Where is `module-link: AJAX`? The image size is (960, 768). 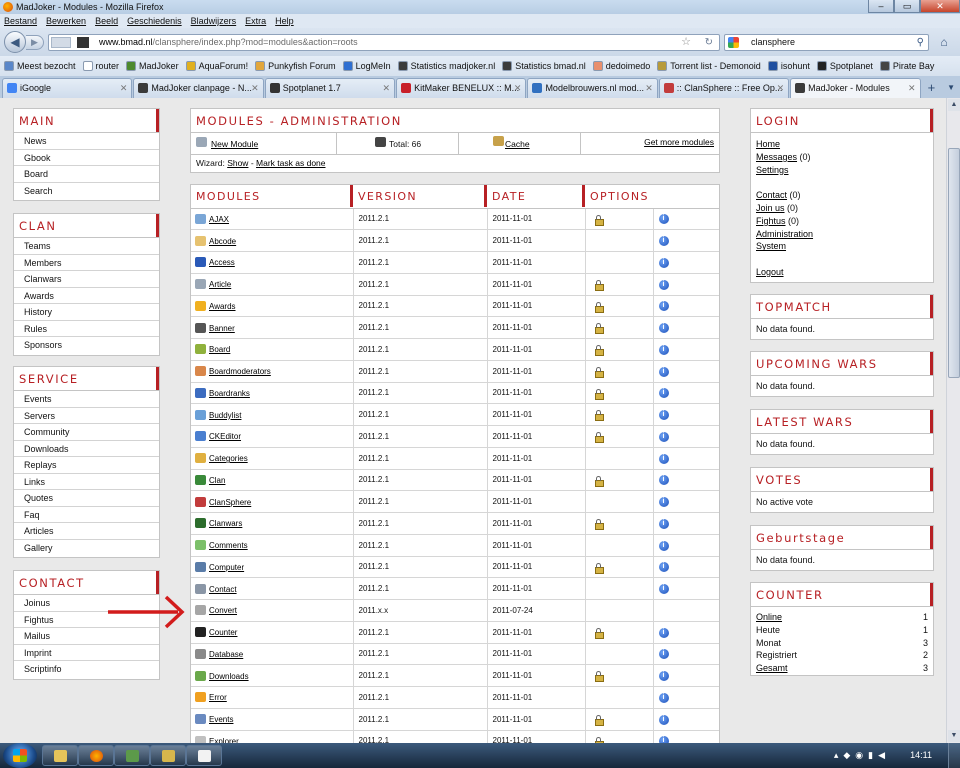
module-link: AJAX is located at coordinates (219, 219).